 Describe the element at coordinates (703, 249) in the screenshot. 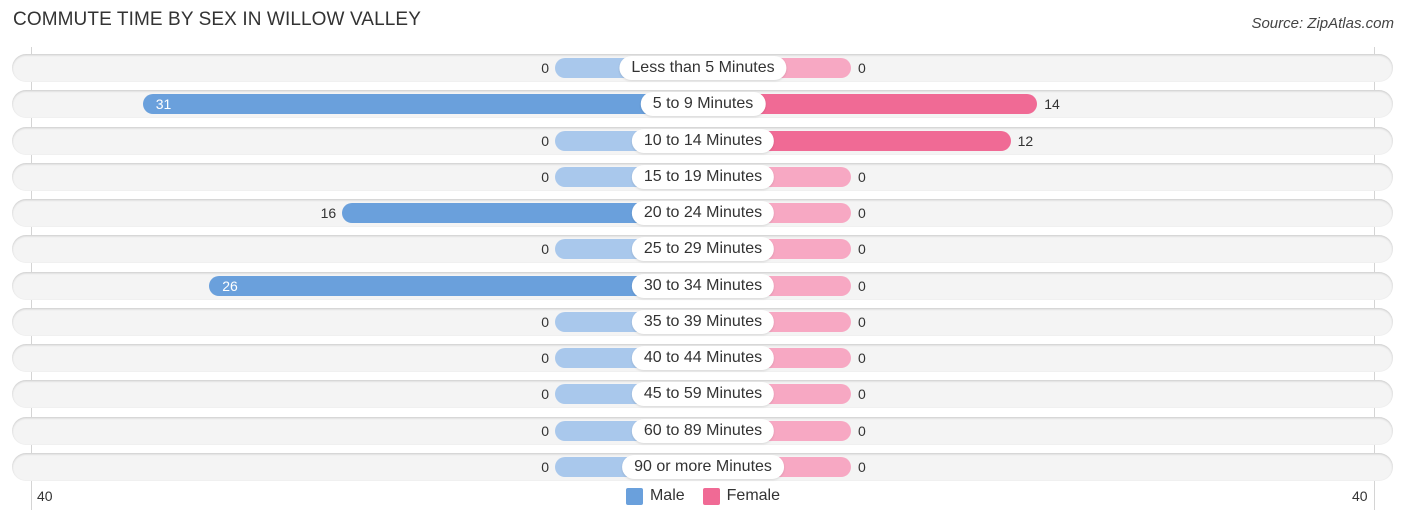

I see `category-label: 25 to 29 Minutes` at that location.